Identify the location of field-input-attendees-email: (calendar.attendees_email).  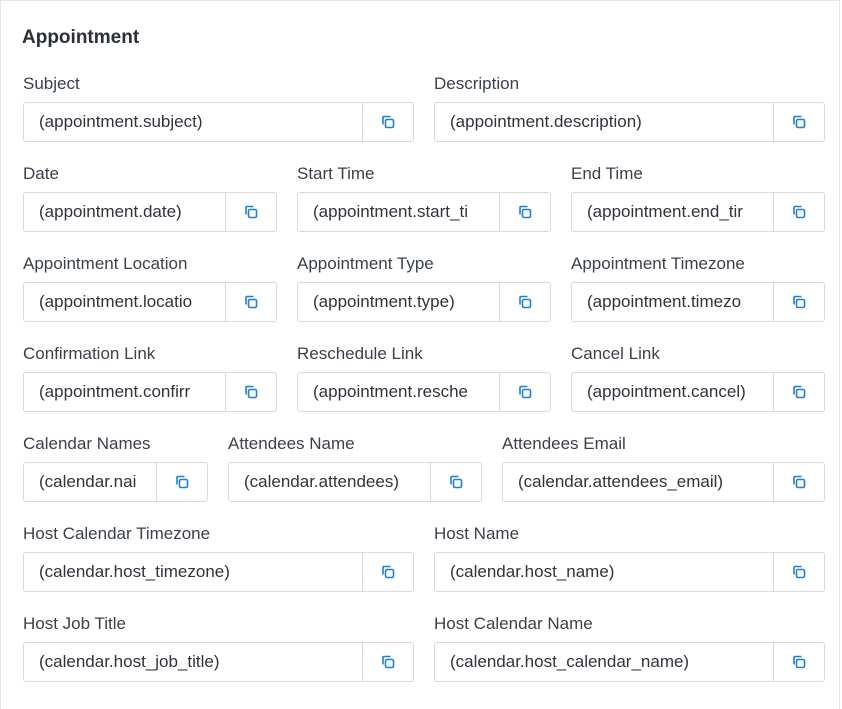
(663, 482).